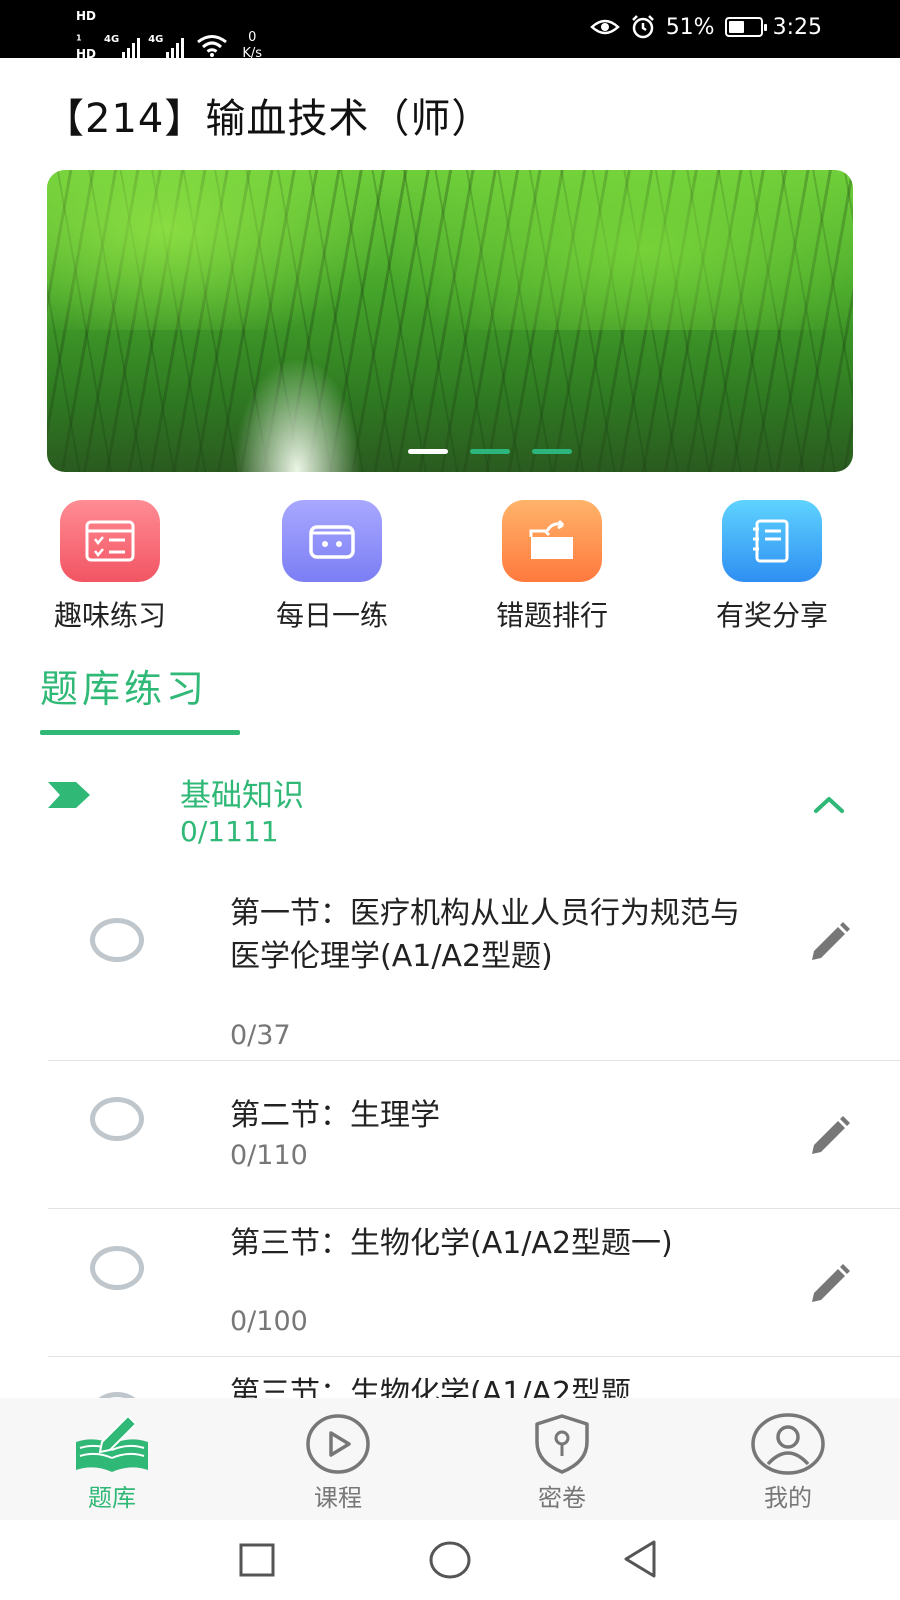 The width and height of the screenshot is (900, 1600). Describe the element at coordinates (552, 541) in the screenshot. I see `folder-share-icon` at that location.